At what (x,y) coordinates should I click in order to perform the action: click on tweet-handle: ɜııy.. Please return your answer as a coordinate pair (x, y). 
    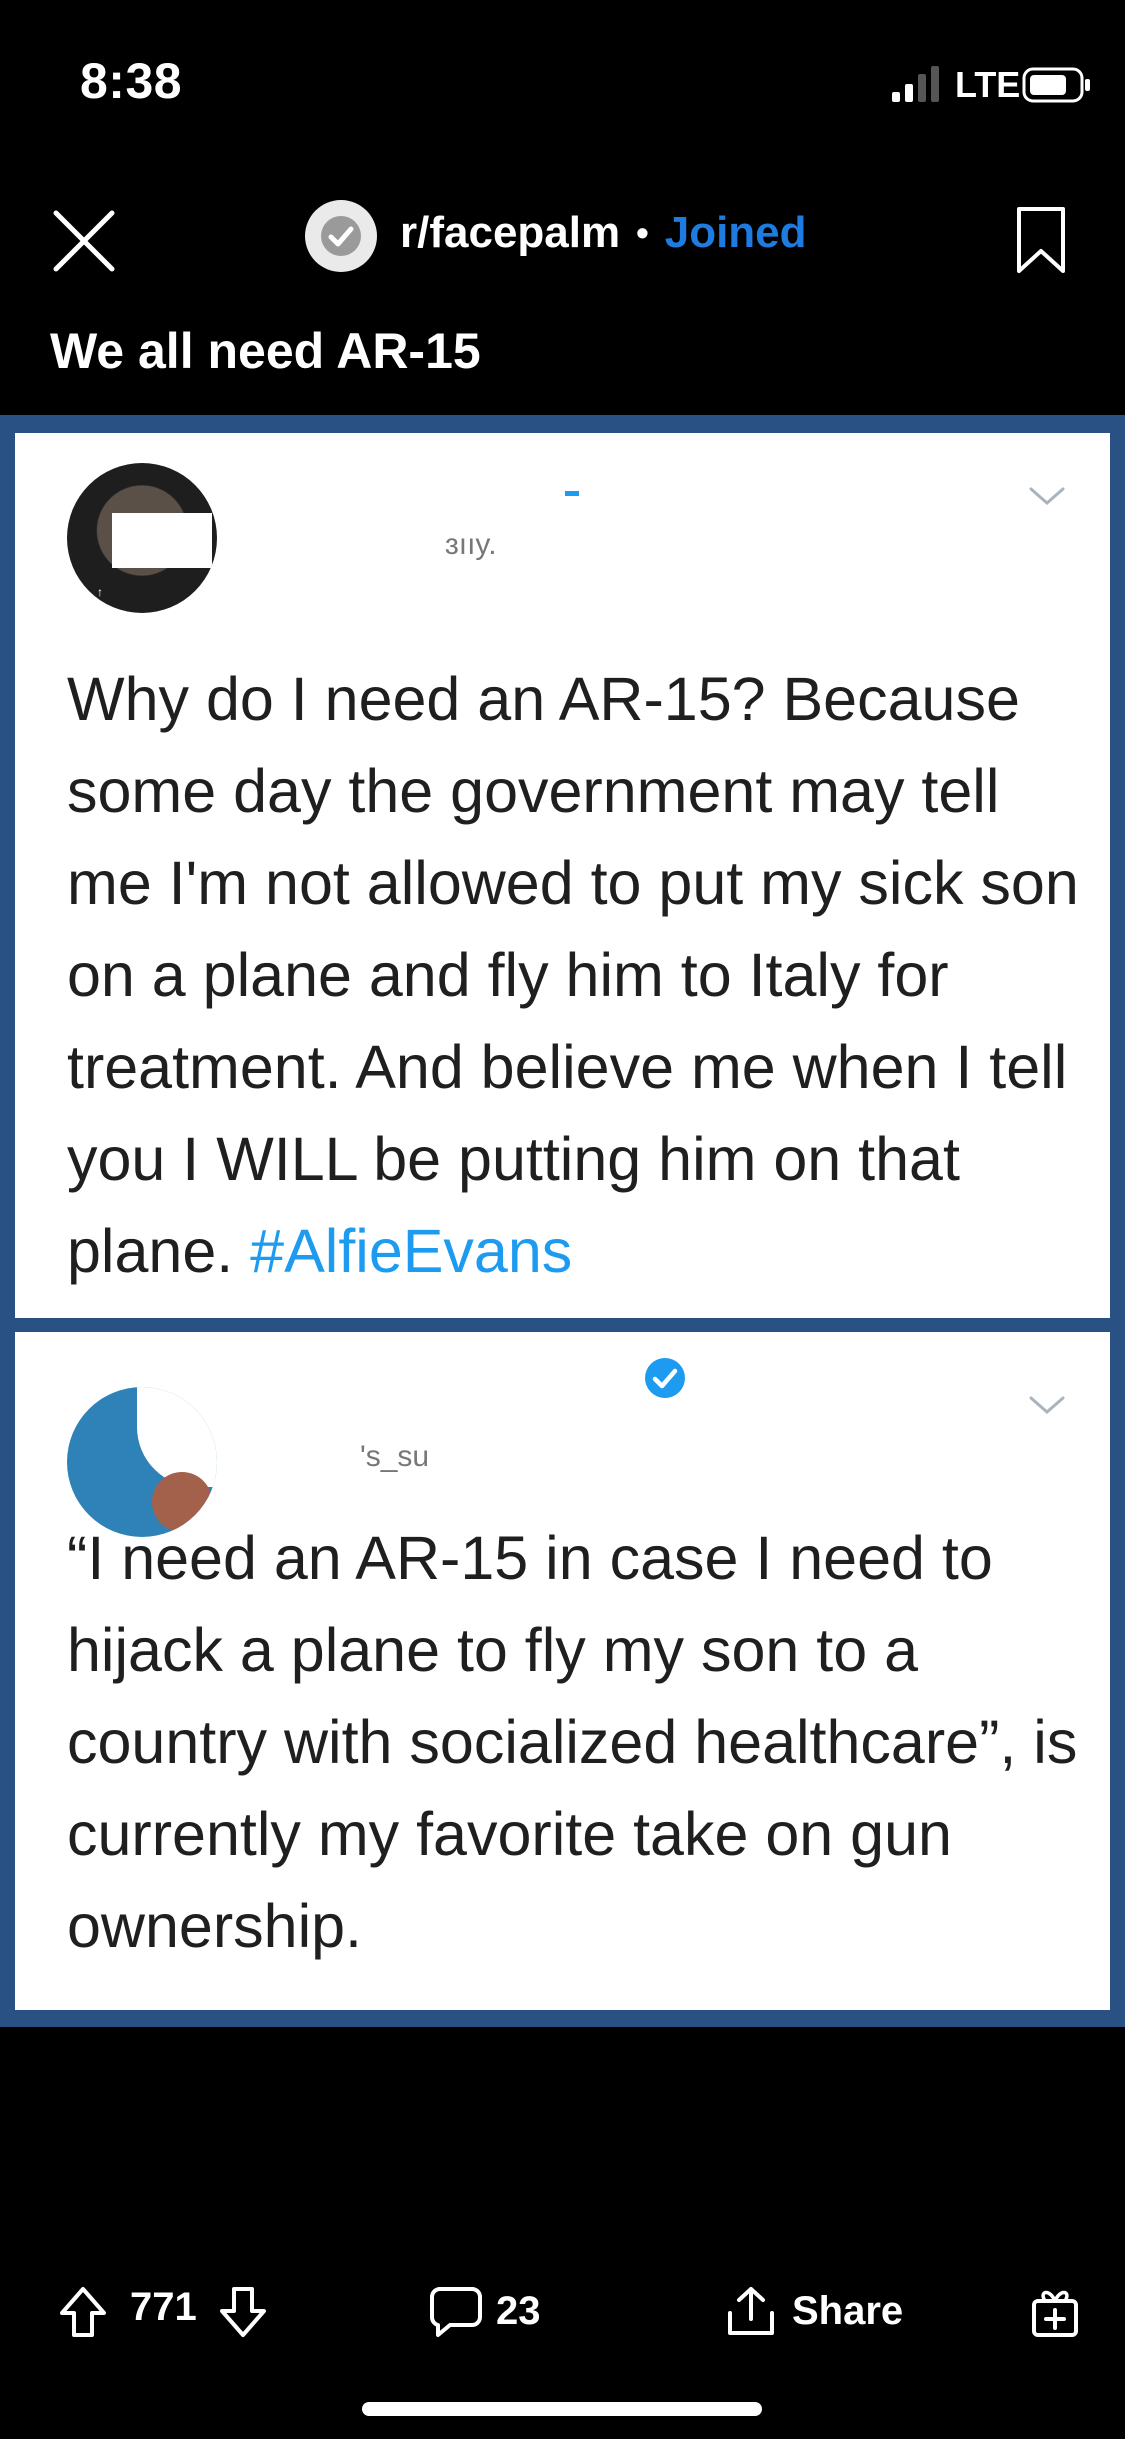
    Looking at the image, I should click on (471, 544).